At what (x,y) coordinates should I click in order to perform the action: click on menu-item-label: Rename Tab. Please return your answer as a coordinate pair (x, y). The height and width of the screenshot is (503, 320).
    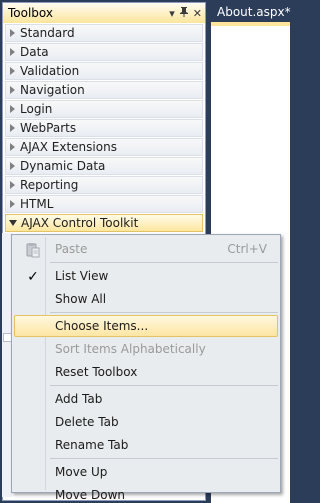
    Looking at the image, I should click on (92, 445).